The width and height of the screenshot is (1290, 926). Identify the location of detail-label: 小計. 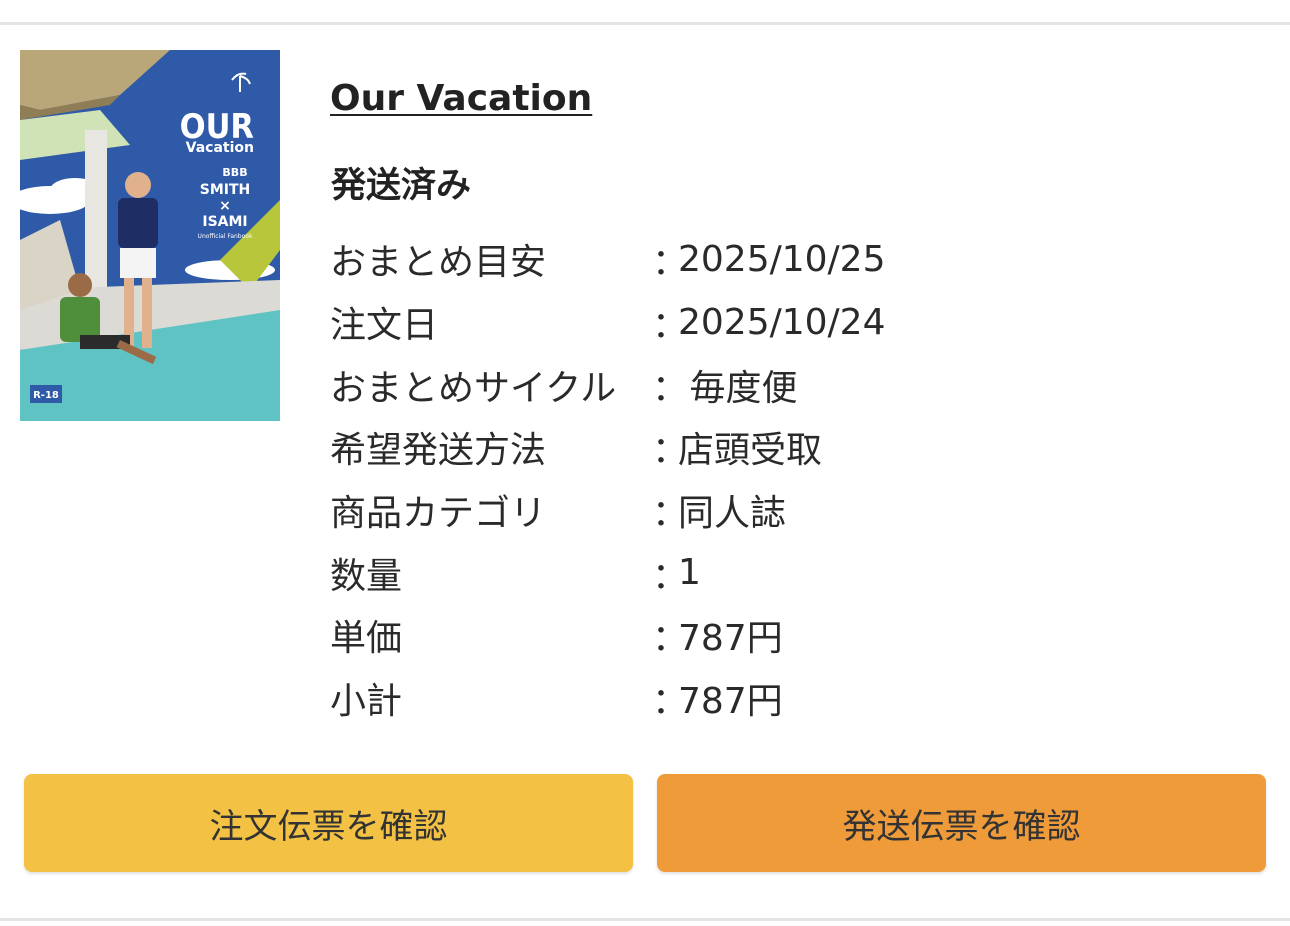
(366, 702).